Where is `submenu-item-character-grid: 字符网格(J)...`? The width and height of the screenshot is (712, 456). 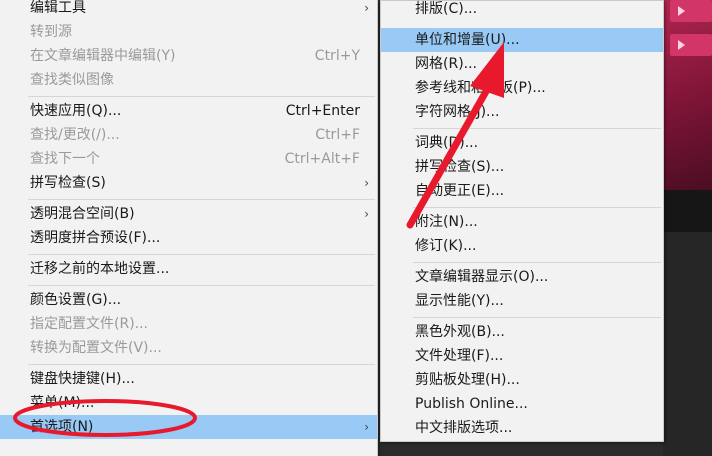
submenu-item-character-grid: 字符网格(J)... is located at coordinates (522, 112).